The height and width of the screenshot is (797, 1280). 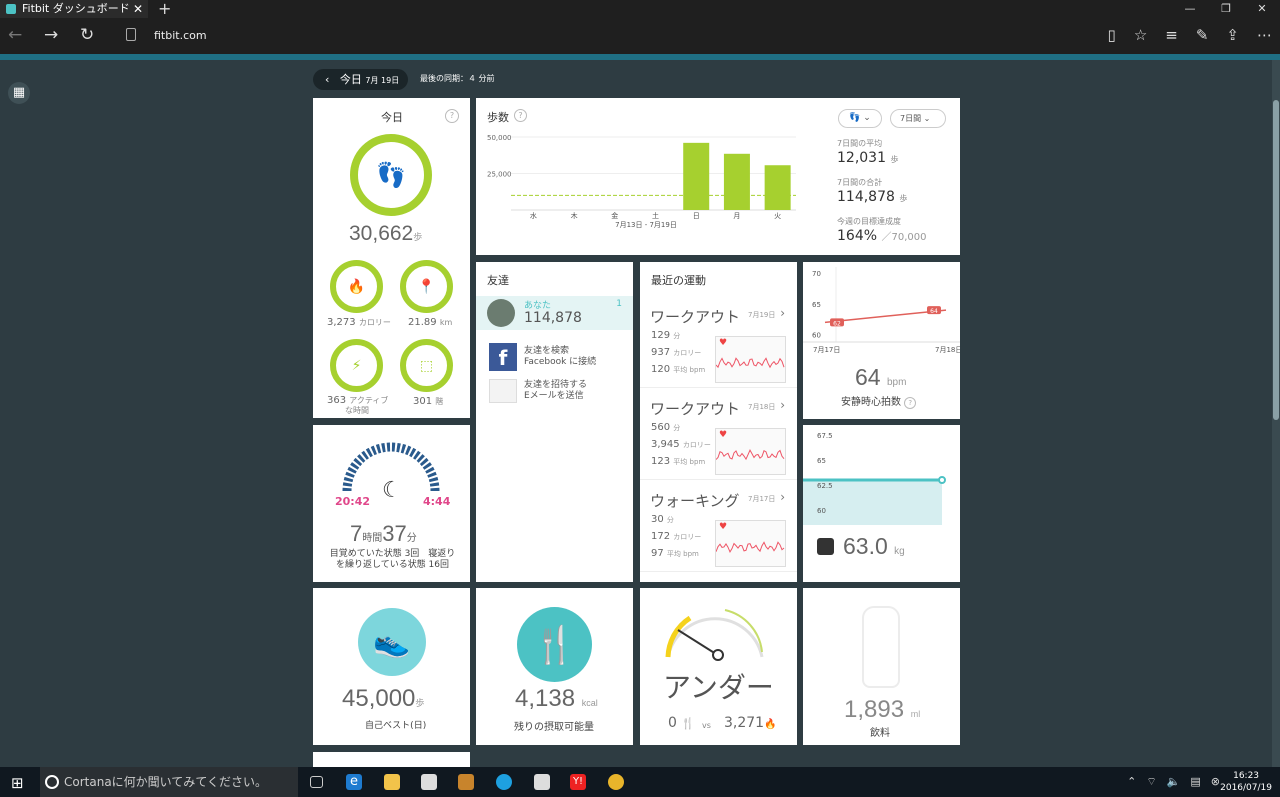 What do you see at coordinates (723, 343) in the screenshot?
I see `heart-icon: ♥` at bounding box center [723, 343].